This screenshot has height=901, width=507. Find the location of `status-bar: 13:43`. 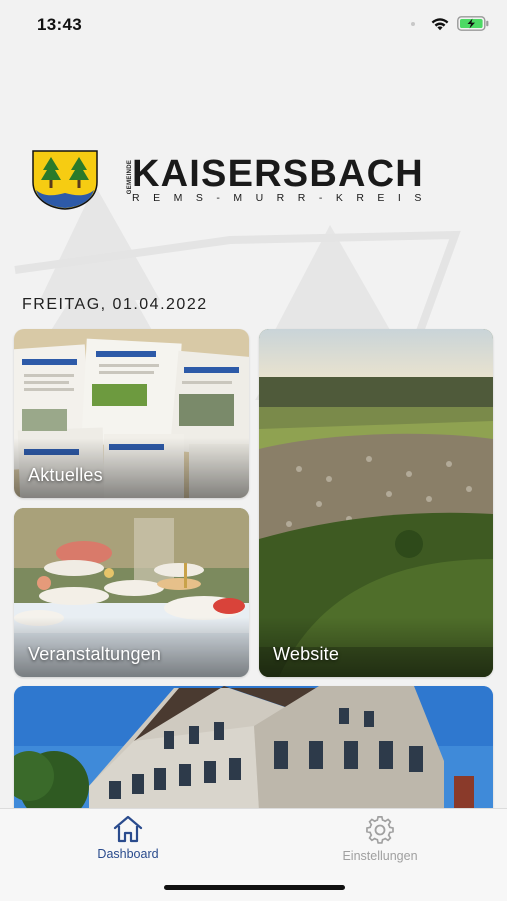

status-bar: 13:43 is located at coordinates (253, 25).